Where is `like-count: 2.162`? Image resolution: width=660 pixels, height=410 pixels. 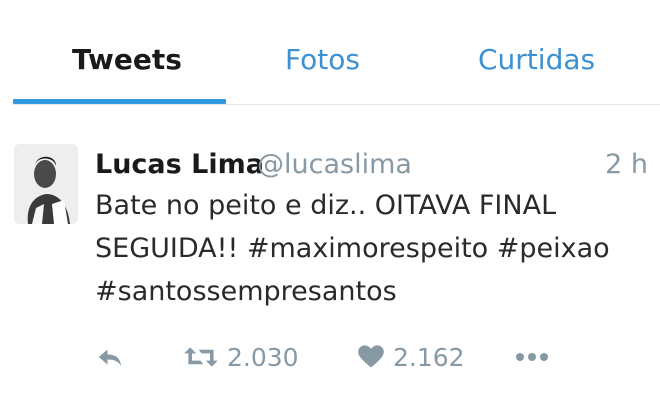
like-count: 2.162 is located at coordinates (429, 357).